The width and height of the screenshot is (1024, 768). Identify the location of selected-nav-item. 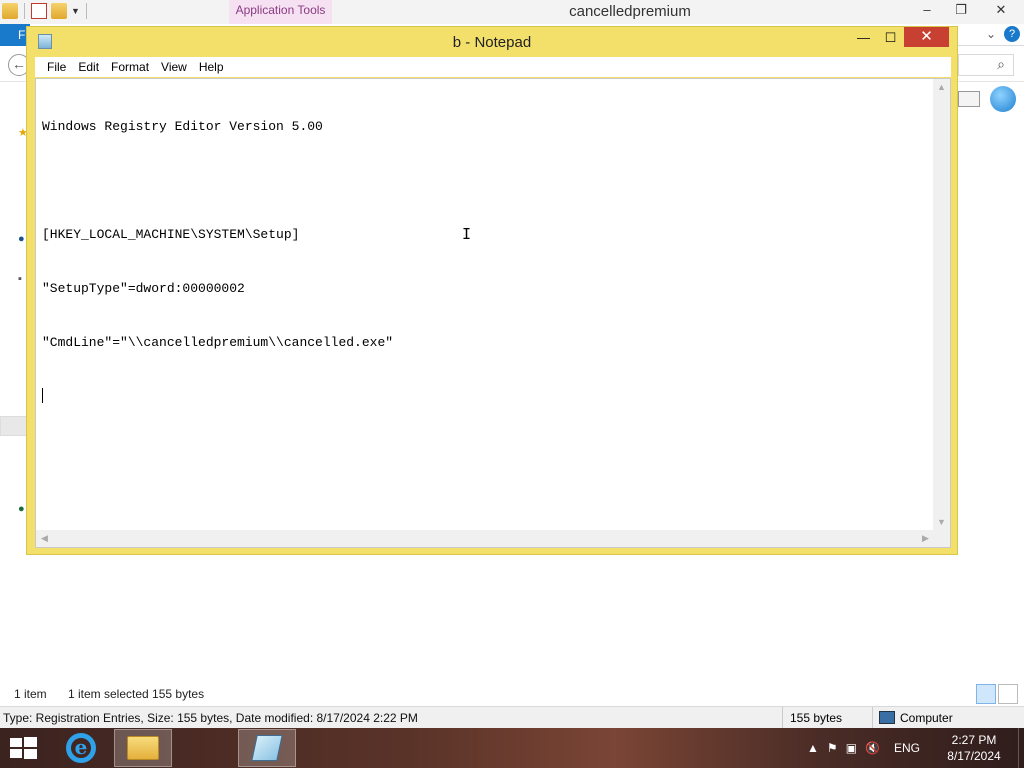
(14, 426).